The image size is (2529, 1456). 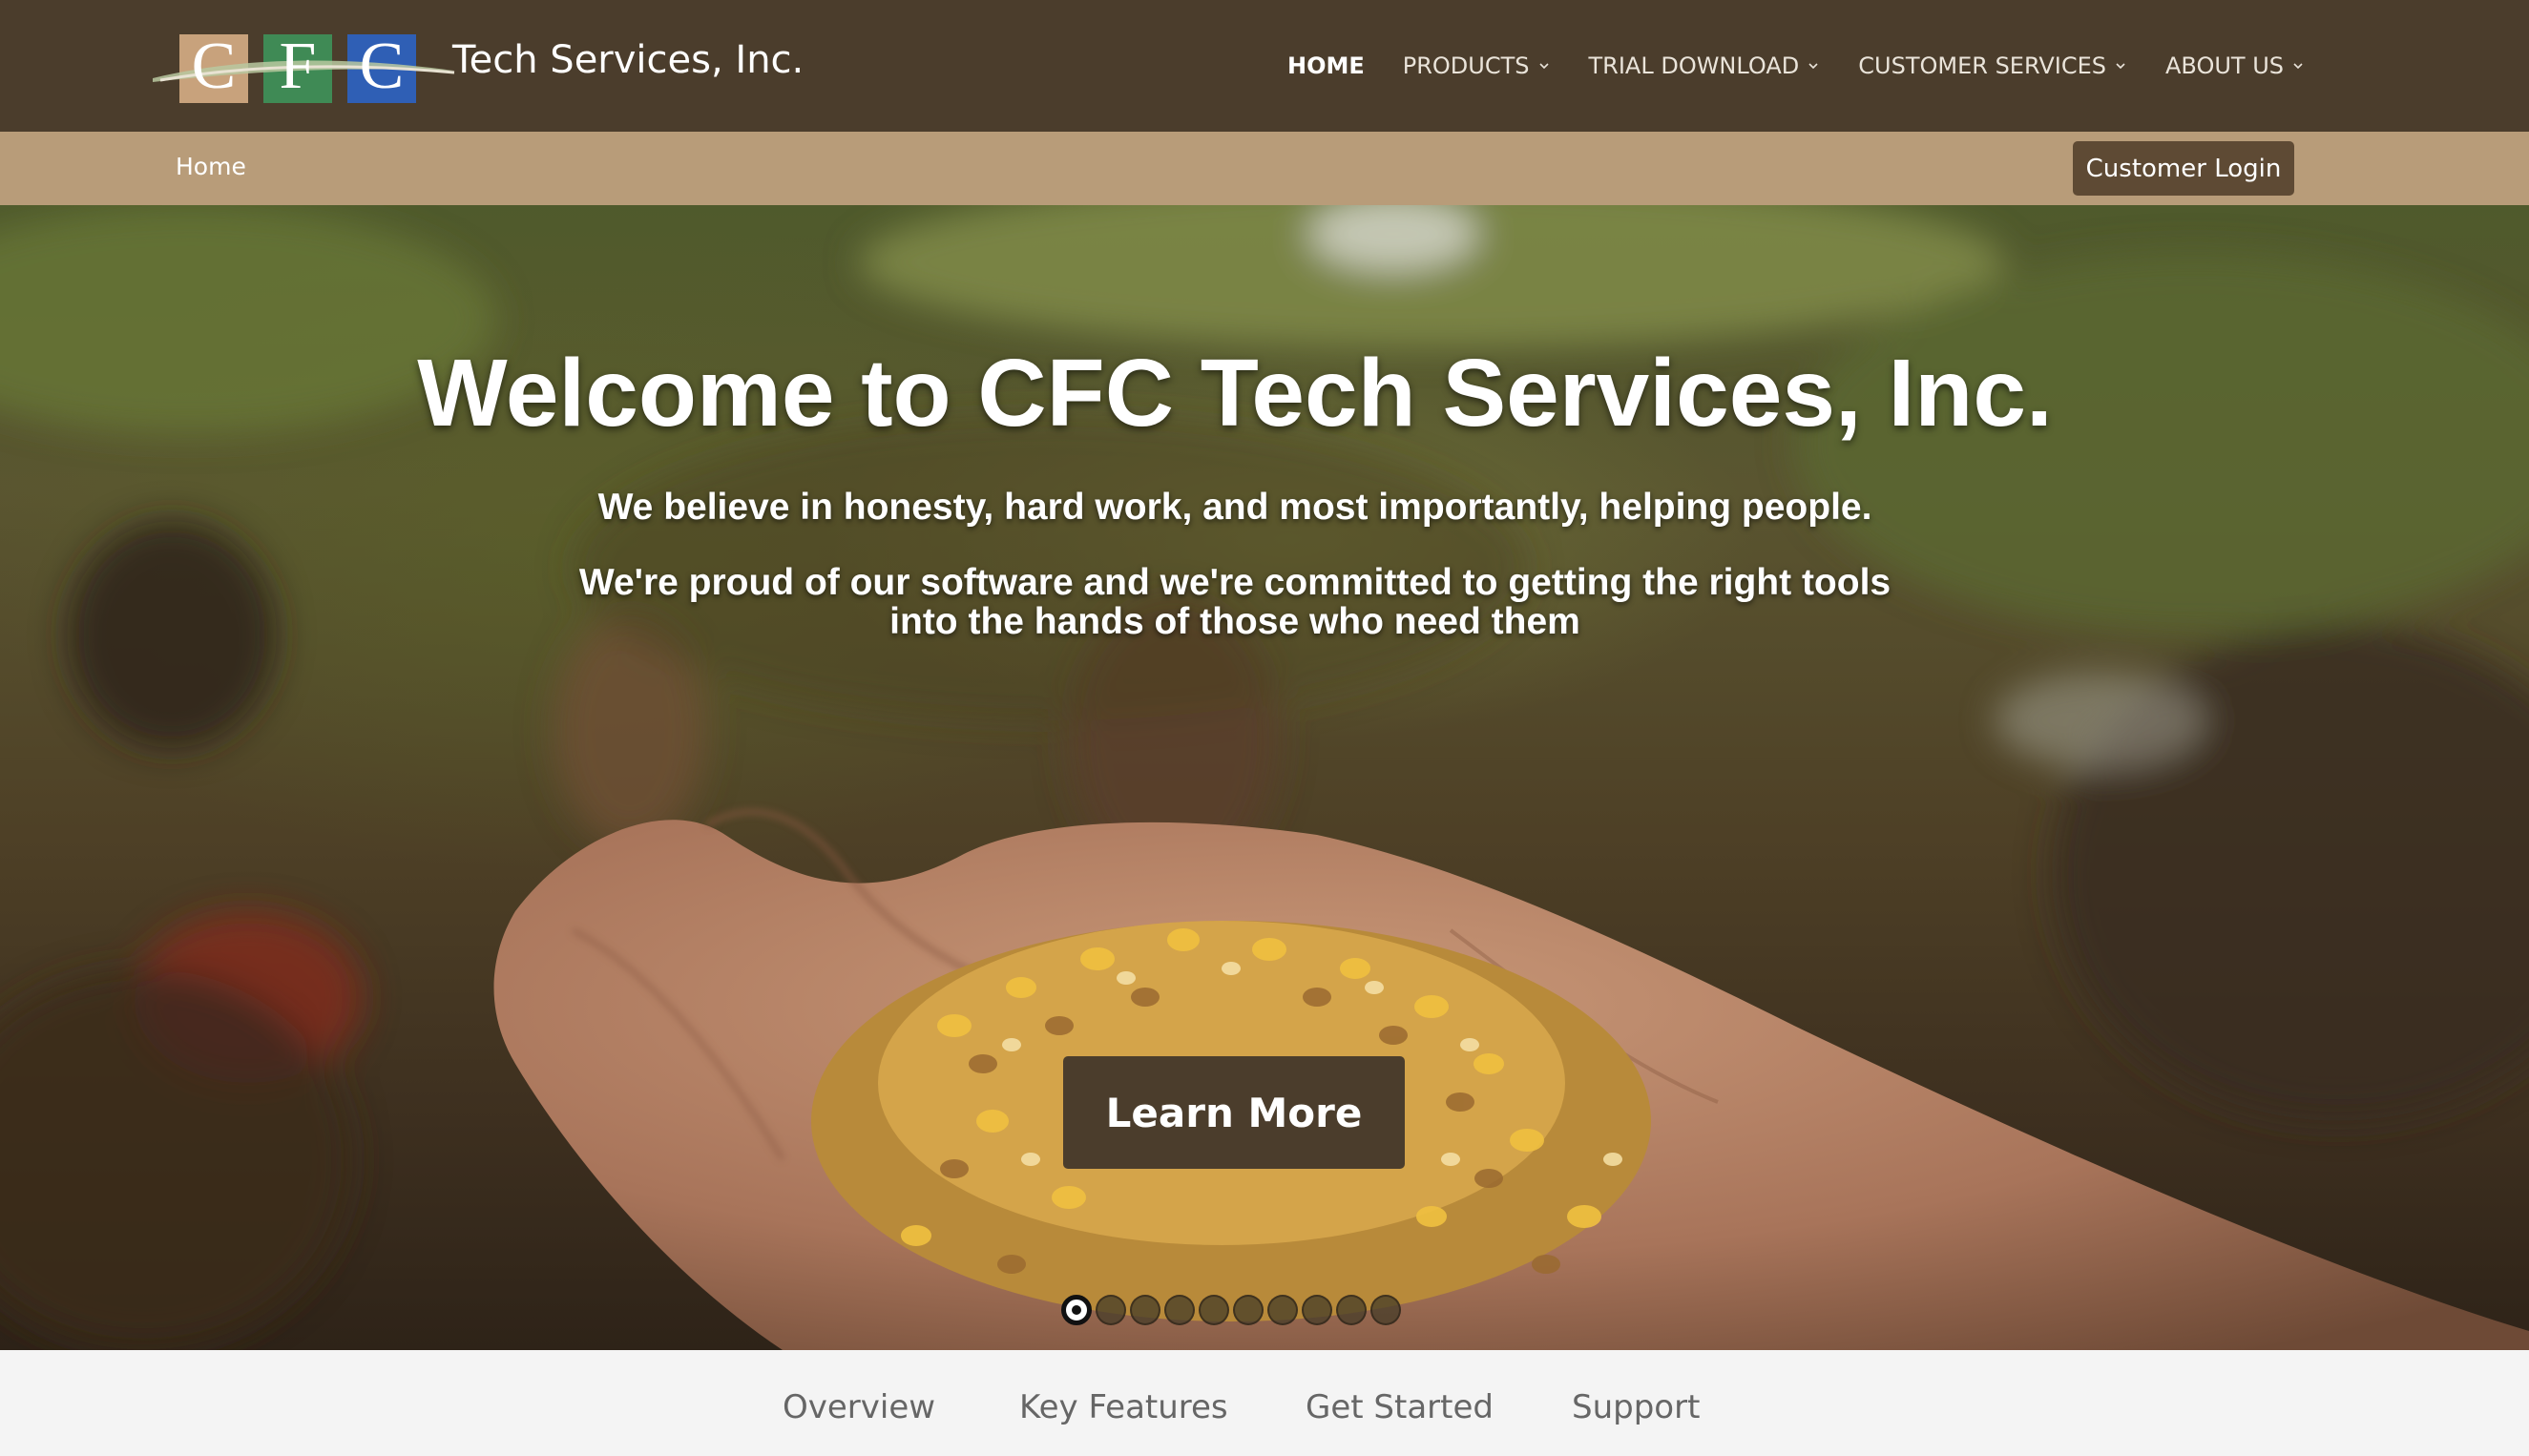 I want to click on logo-letter-c1: C, so click(x=215, y=66).